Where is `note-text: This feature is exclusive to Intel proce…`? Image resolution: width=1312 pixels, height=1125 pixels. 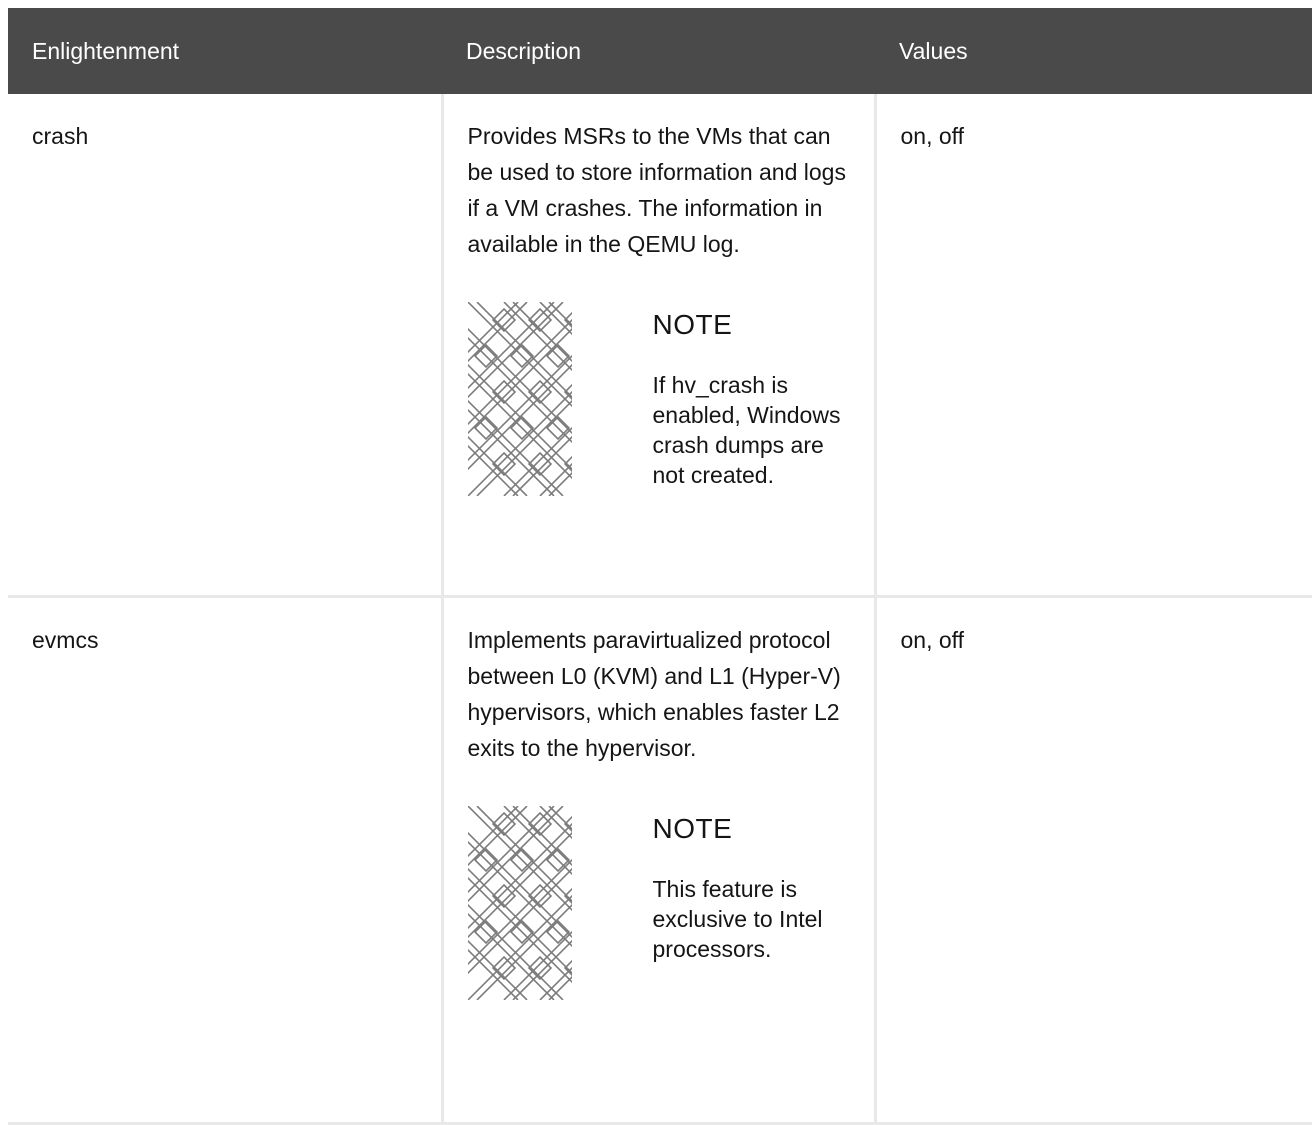 note-text: This feature is exclusive to Intel proce… is located at coordinates (737, 919).